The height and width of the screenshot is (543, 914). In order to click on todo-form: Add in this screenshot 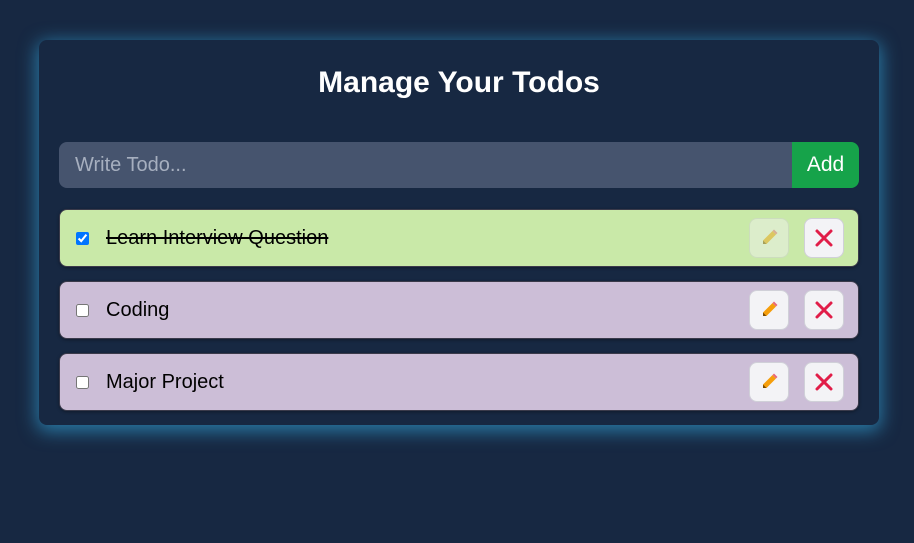, I will do `click(459, 165)`.